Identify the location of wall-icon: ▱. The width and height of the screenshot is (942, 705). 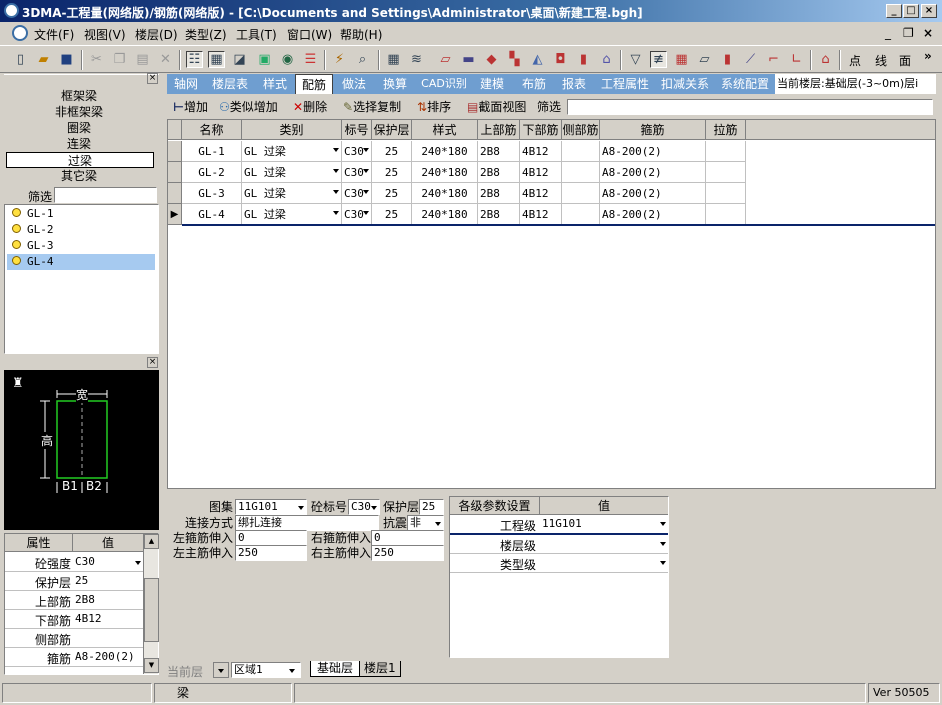
(445, 59).